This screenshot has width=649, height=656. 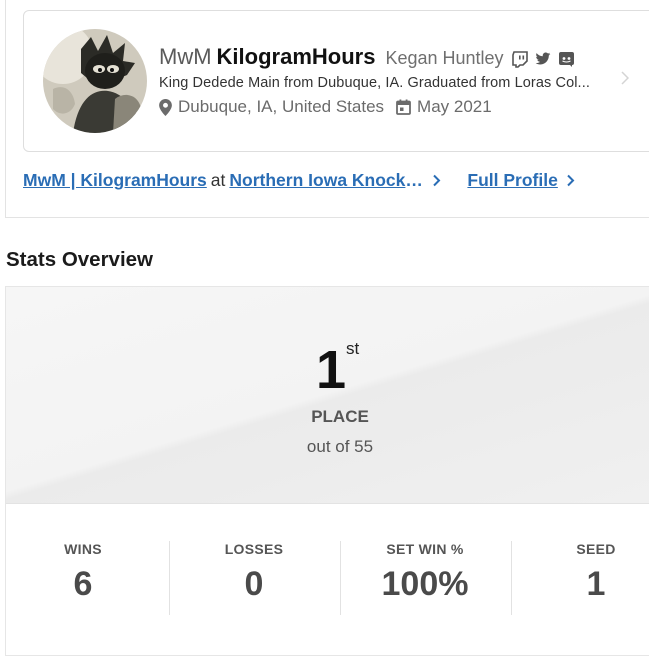 I want to click on stat-seed: SEED 1, so click(x=596, y=572).